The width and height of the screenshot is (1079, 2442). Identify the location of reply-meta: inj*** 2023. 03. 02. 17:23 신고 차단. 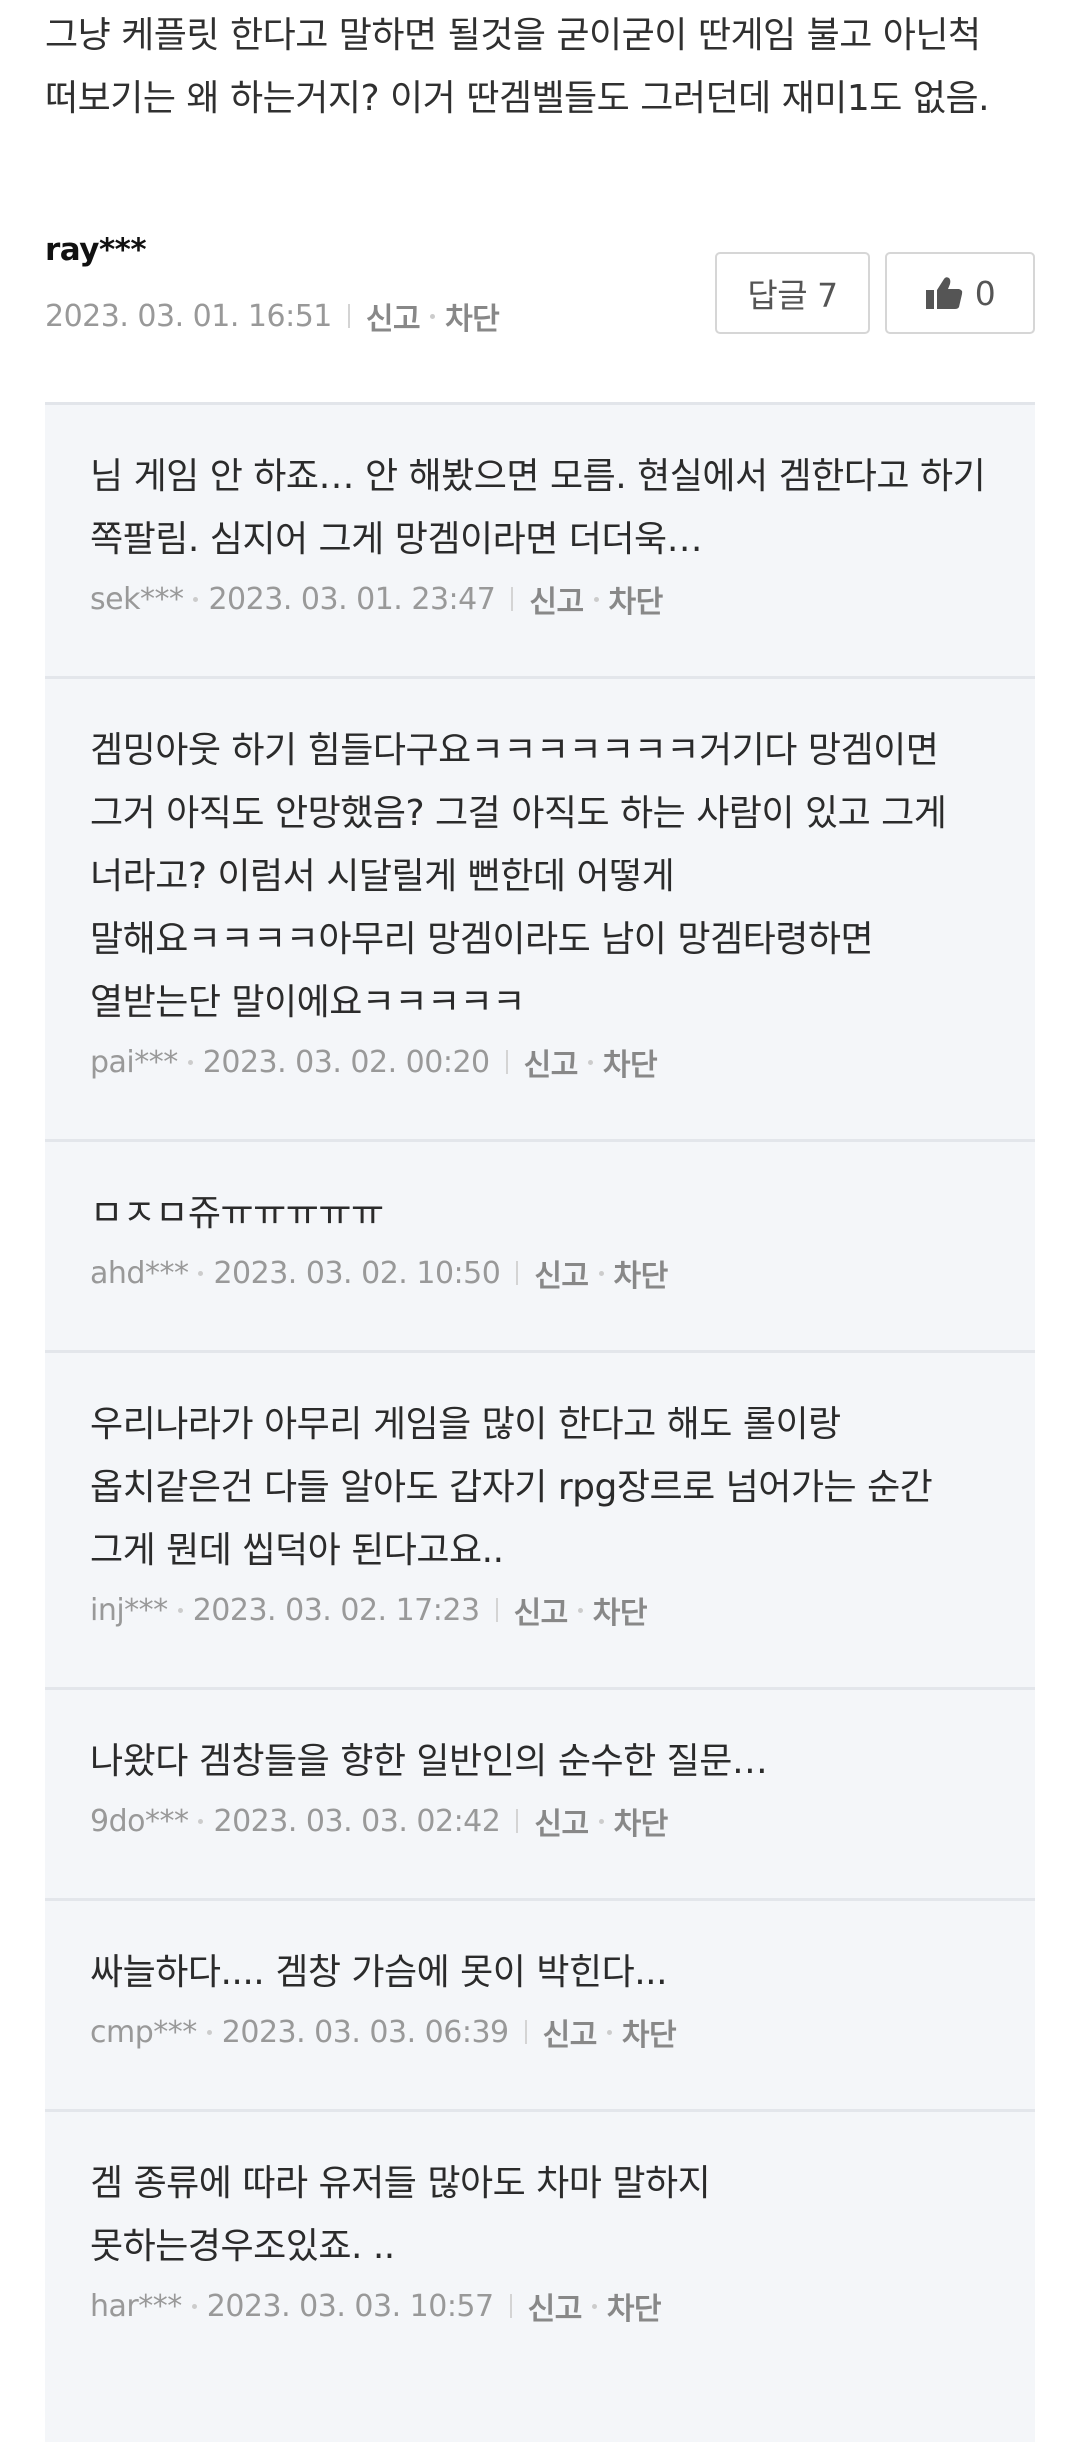
(540, 1607).